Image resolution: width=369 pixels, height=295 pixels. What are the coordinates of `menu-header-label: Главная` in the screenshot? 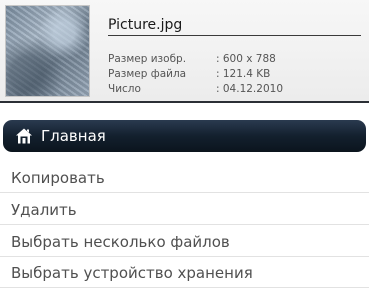 It's located at (73, 136).